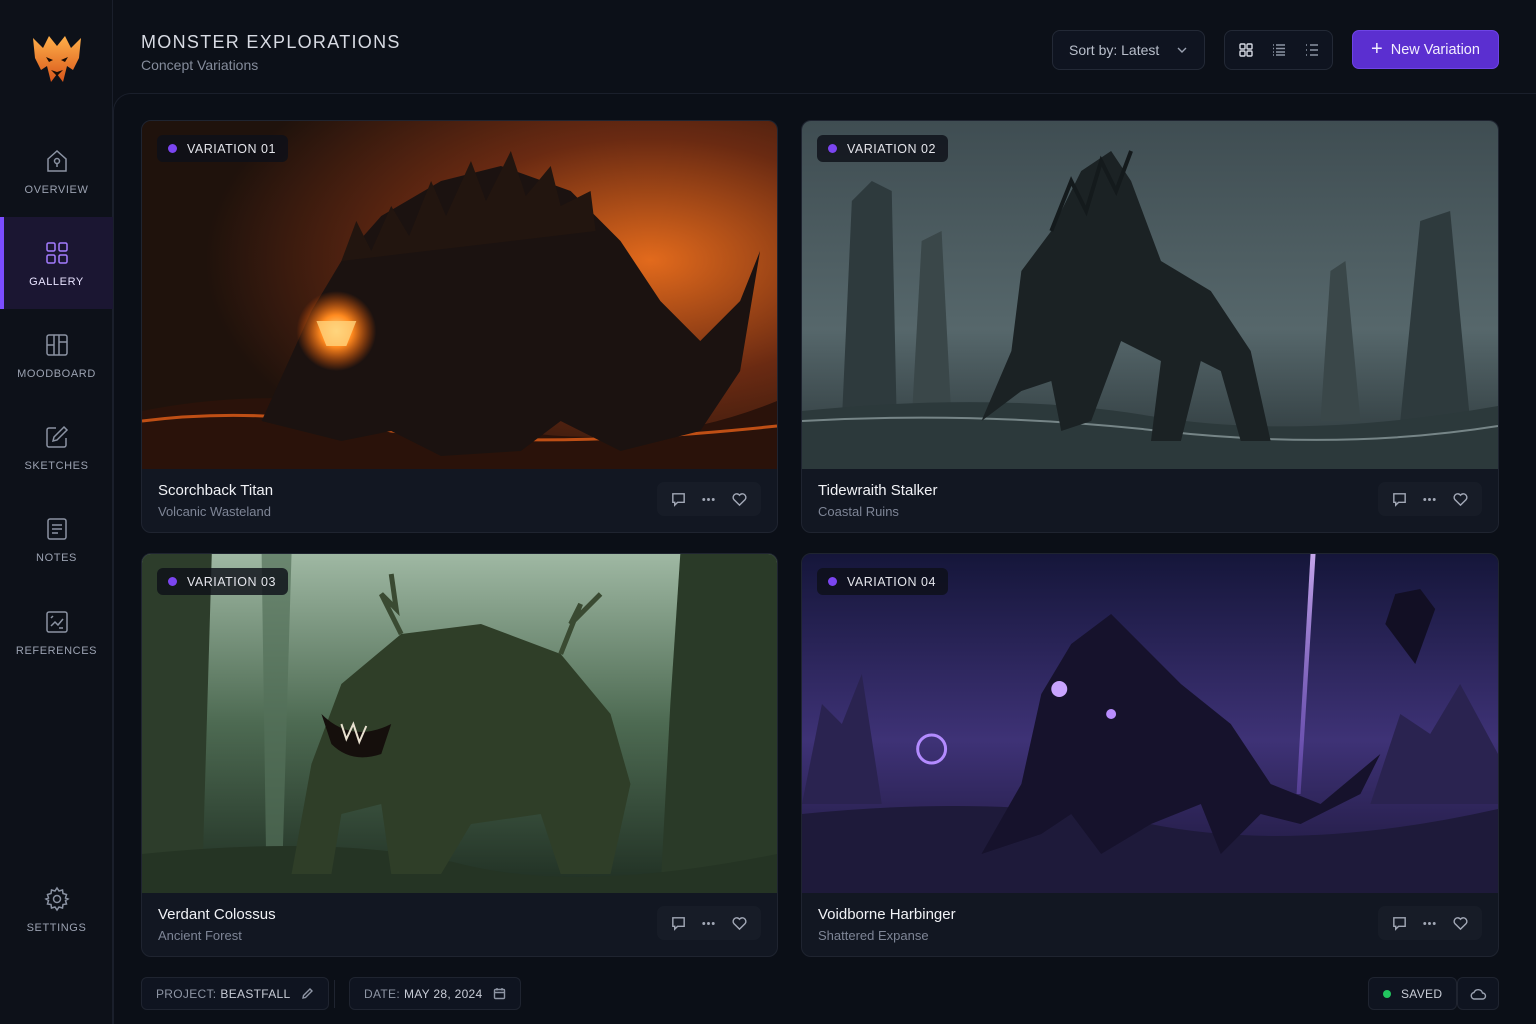 This screenshot has width=1536, height=1024. Describe the element at coordinates (307, 993) in the screenshot. I see `edit-icon` at that location.